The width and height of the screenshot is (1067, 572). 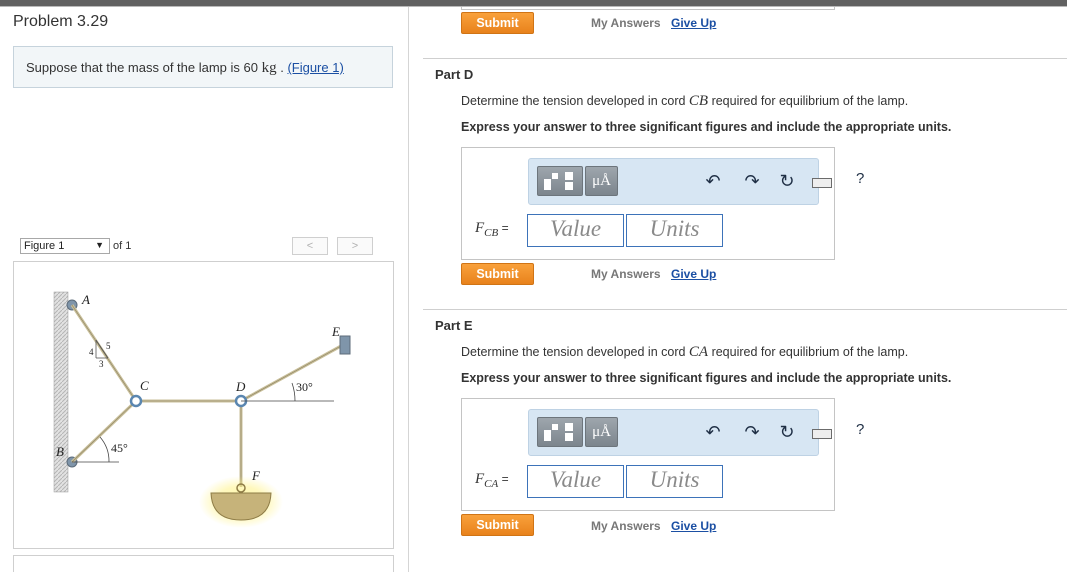 I want to click on figure-select: Figure 1 ▼, so click(x=65, y=246).